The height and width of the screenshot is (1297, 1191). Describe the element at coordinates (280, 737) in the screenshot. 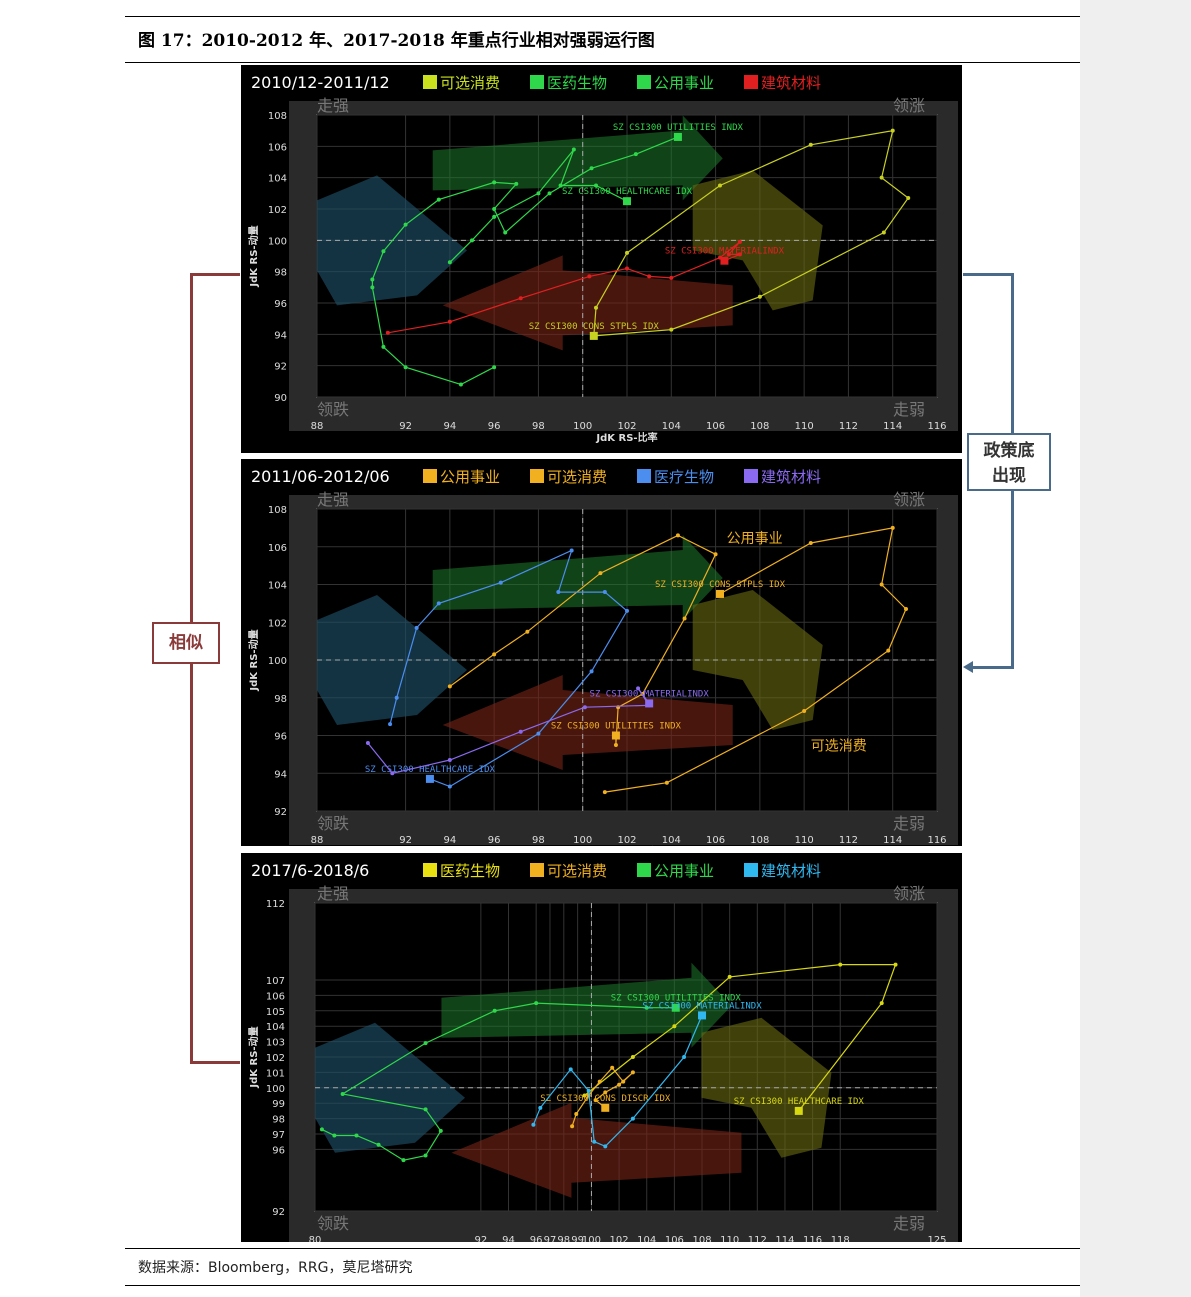

I see `y-tick-label: 96` at that location.